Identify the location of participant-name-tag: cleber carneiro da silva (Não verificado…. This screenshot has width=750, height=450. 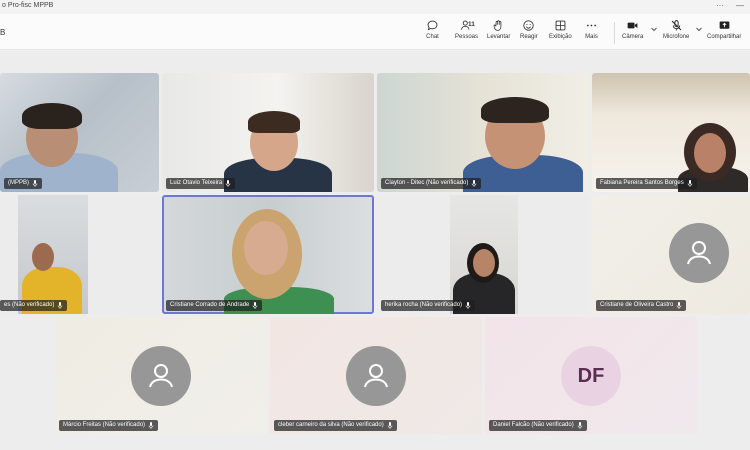
(335, 425).